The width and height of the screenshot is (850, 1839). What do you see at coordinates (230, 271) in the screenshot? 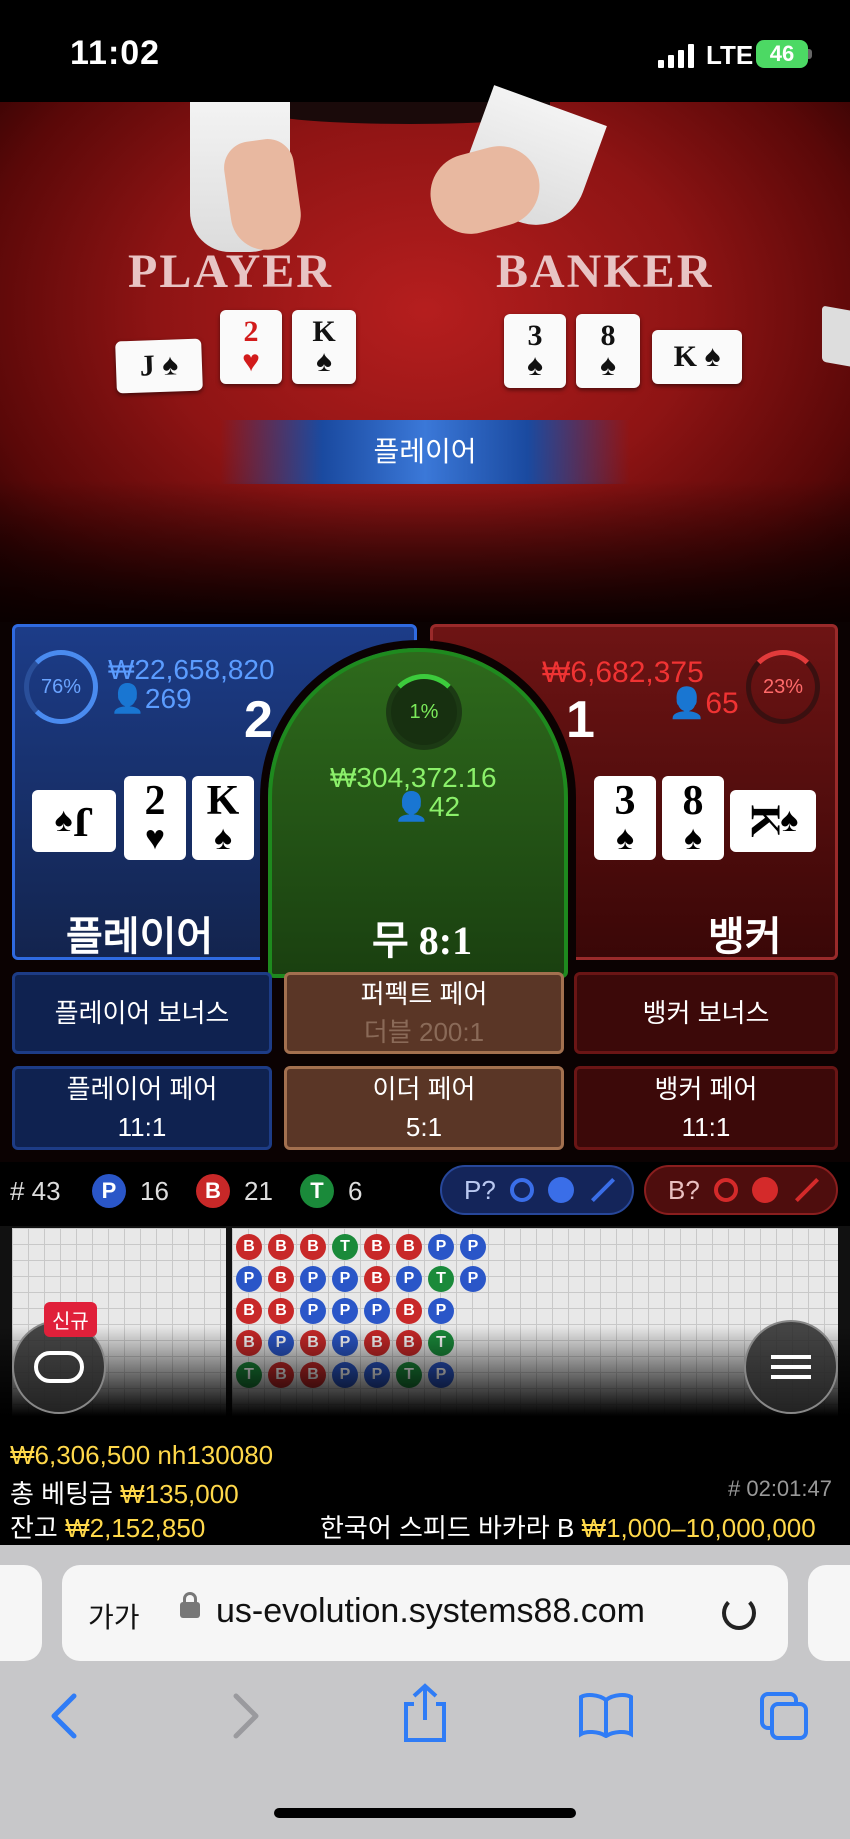
I see `table-player-label: PLAYER` at bounding box center [230, 271].